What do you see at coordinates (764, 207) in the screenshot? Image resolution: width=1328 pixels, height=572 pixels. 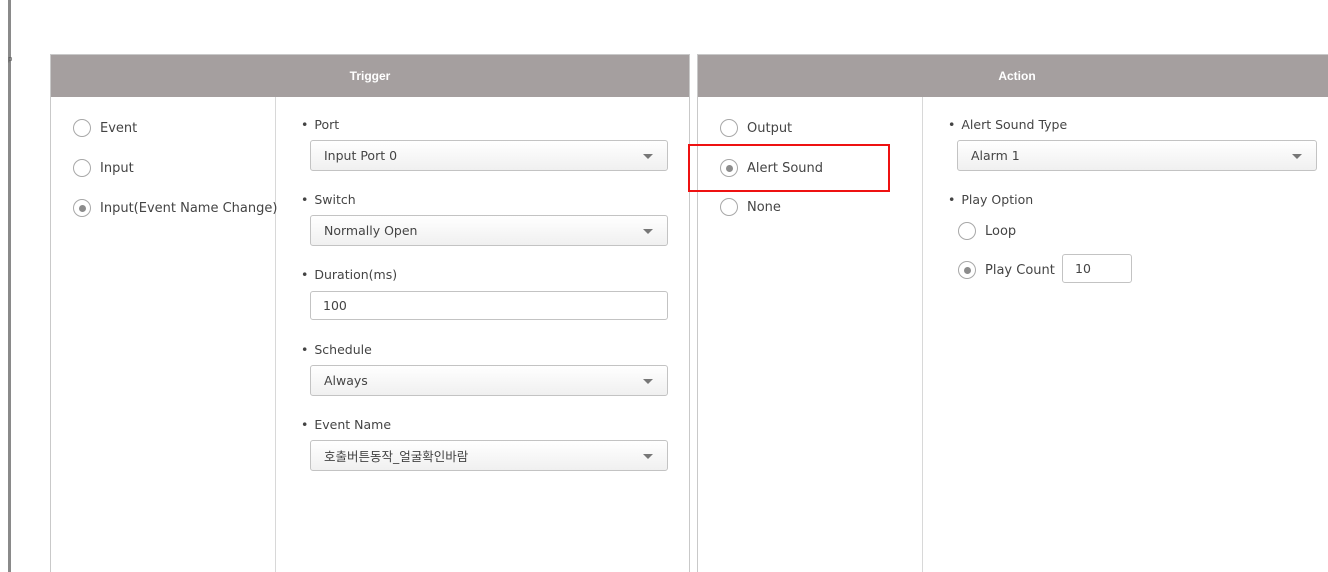 I see `action-option-none-label: None` at bounding box center [764, 207].